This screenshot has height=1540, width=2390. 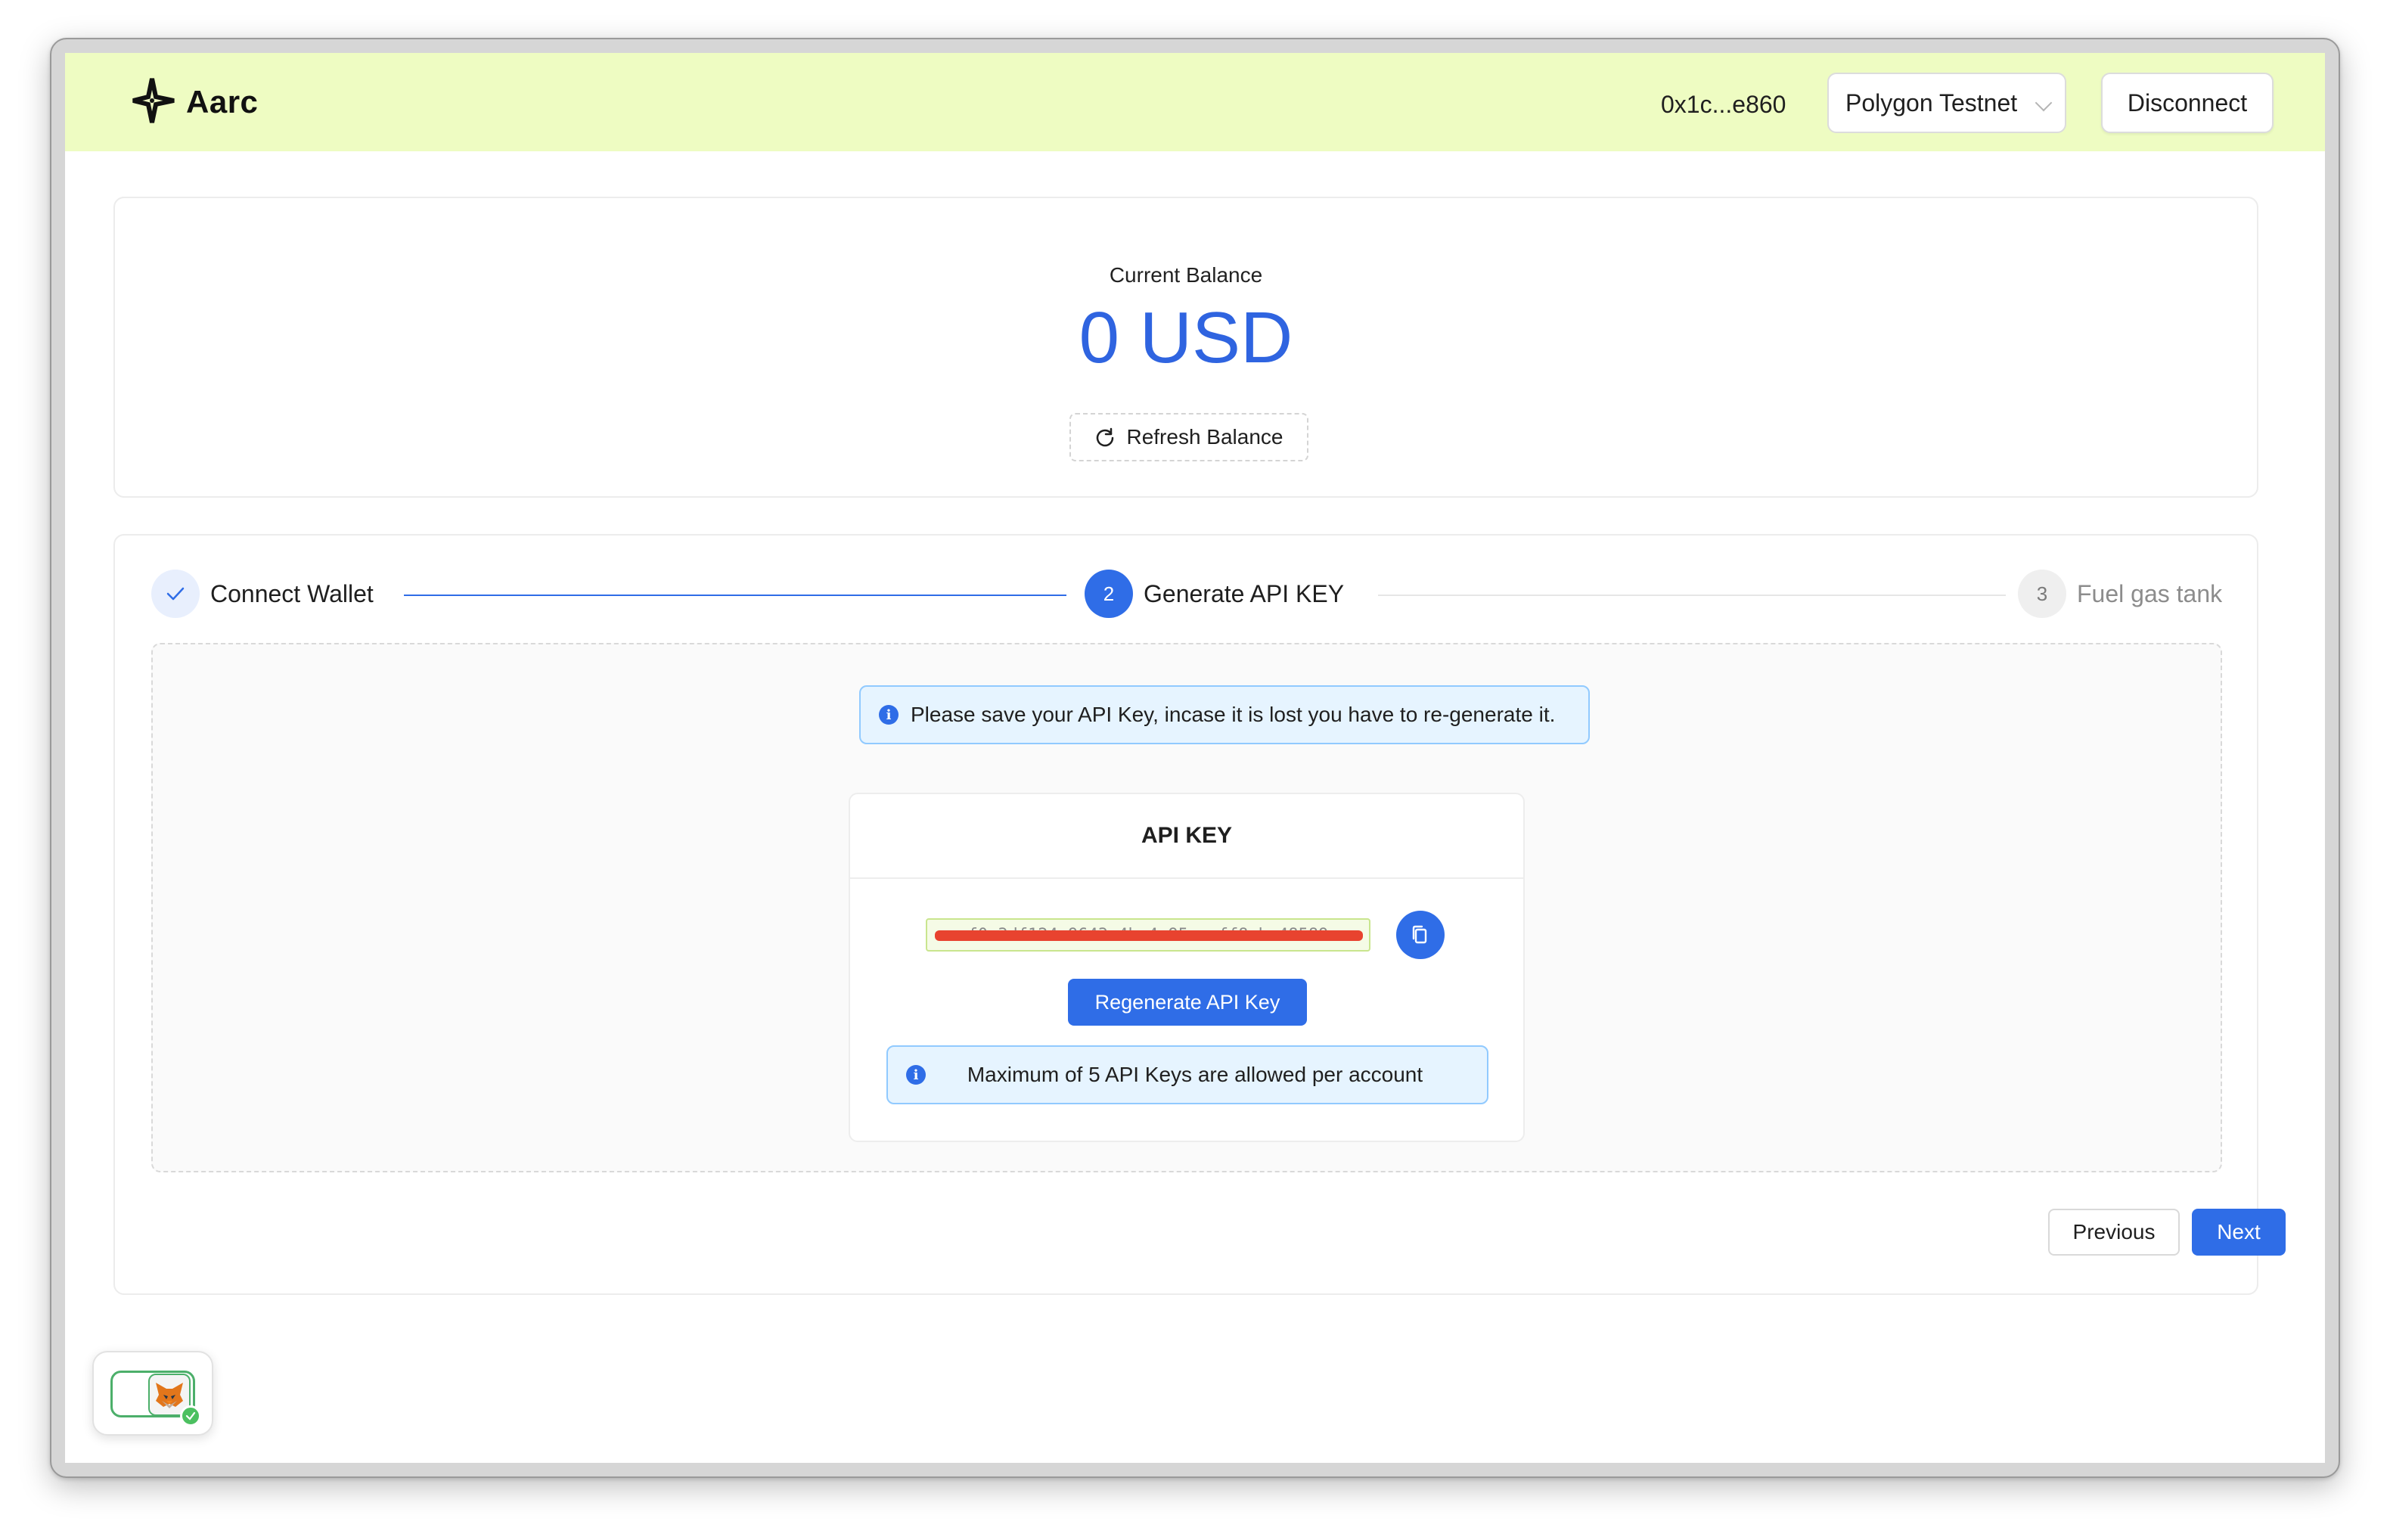 I want to click on aarc-logo-icon, so click(x=153, y=100).